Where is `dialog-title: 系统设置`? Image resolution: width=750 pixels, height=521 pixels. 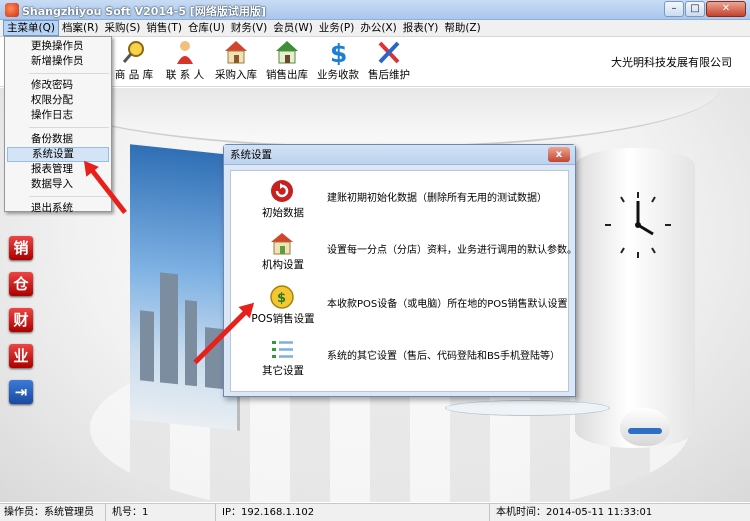
dialog-title: 系统设置 is located at coordinates (399, 155).